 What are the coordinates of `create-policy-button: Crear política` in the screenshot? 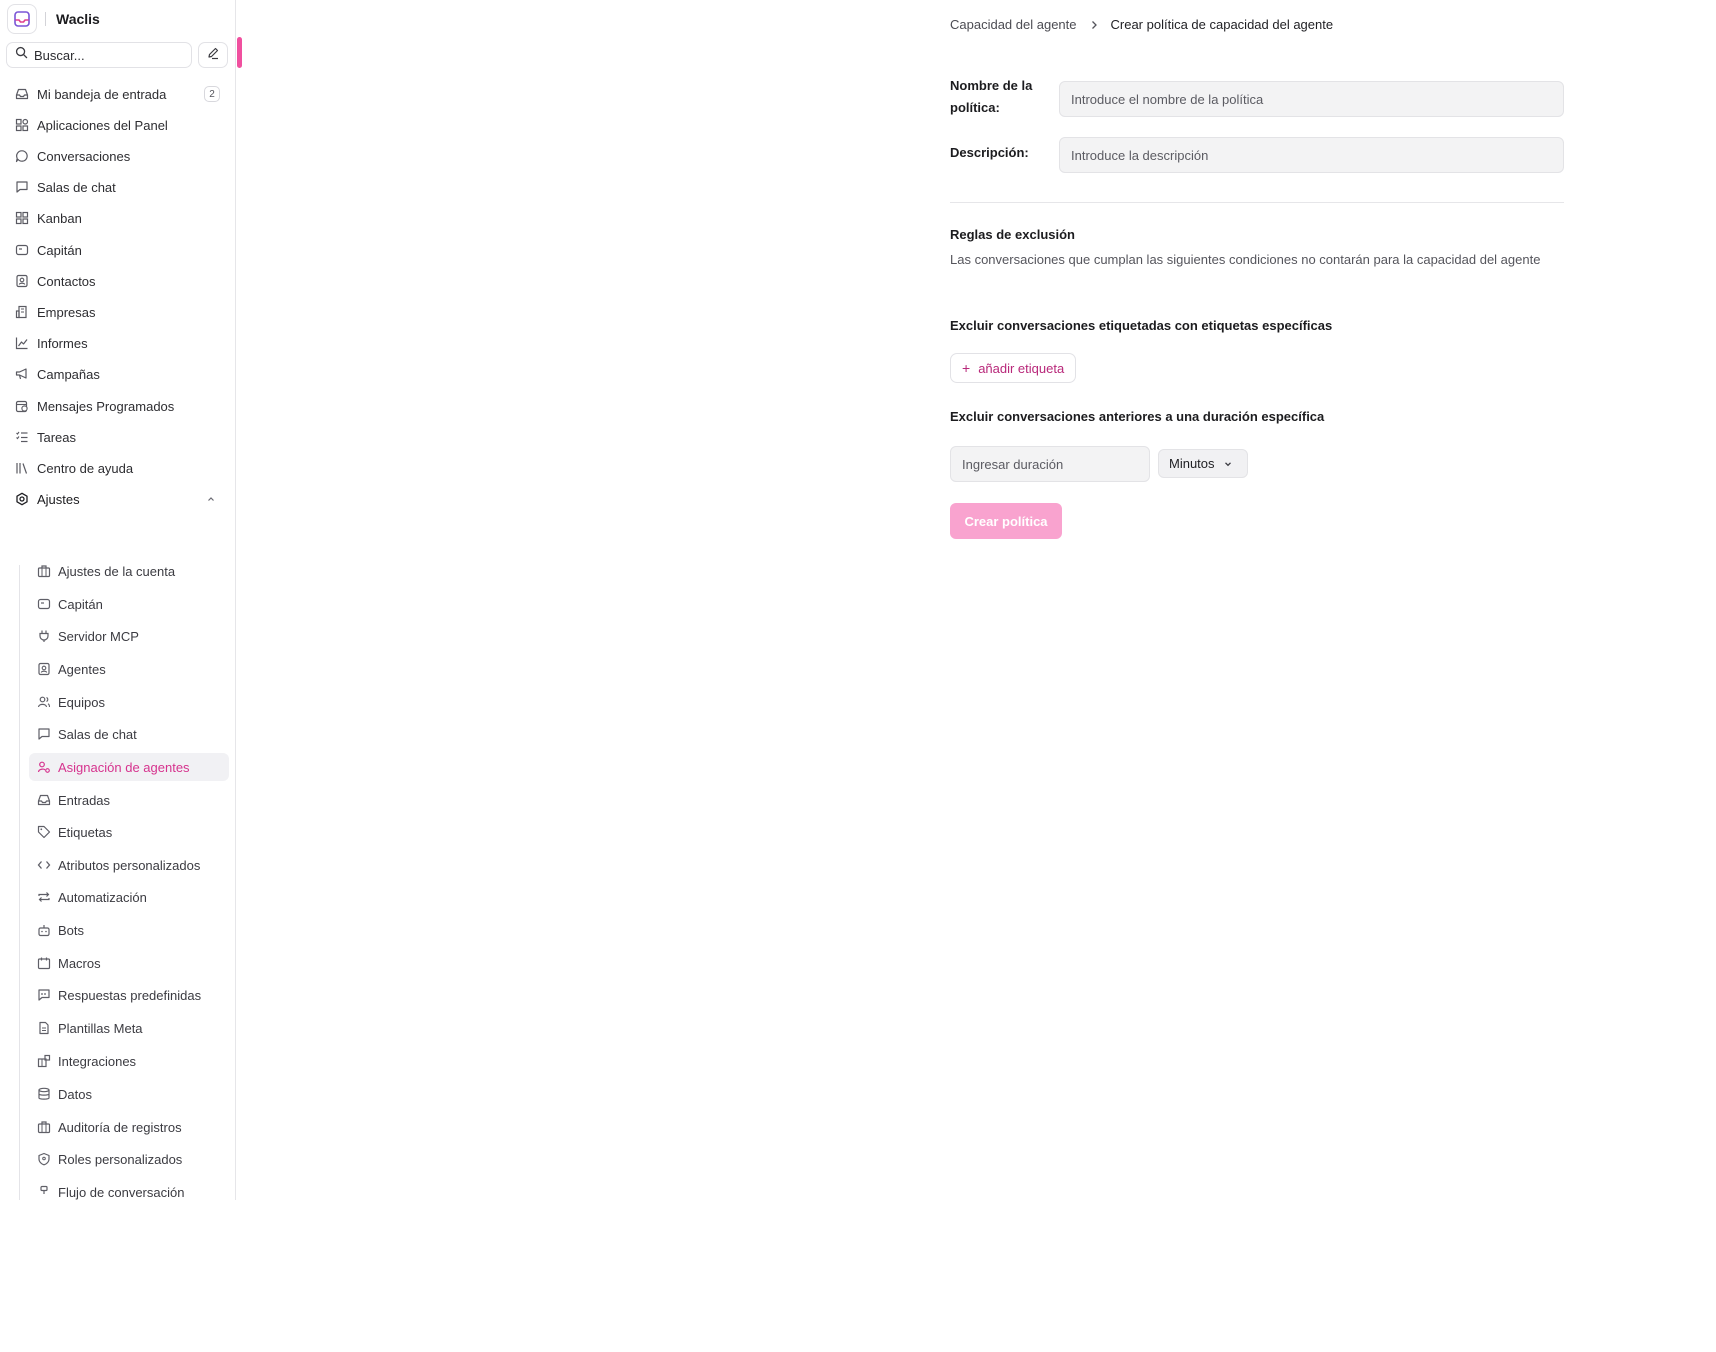 It's located at (1006, 521).